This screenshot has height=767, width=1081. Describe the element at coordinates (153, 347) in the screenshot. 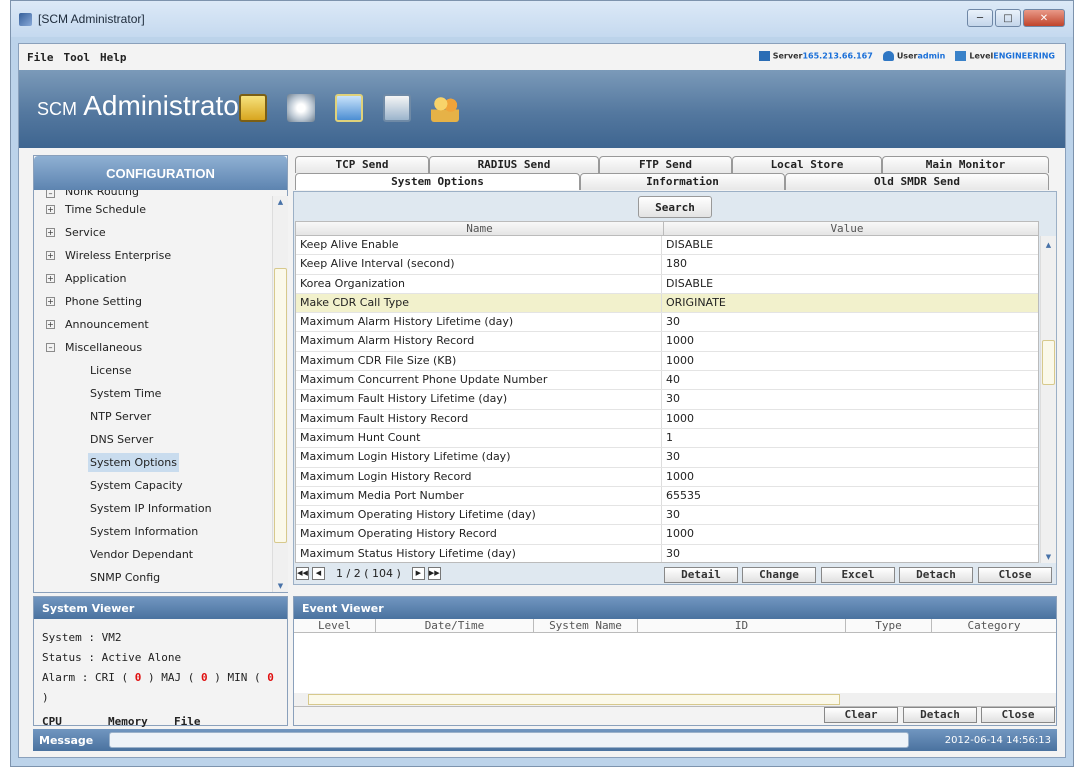

I see `tree-node-miscellaneous: – Miscellaneous` at that location.